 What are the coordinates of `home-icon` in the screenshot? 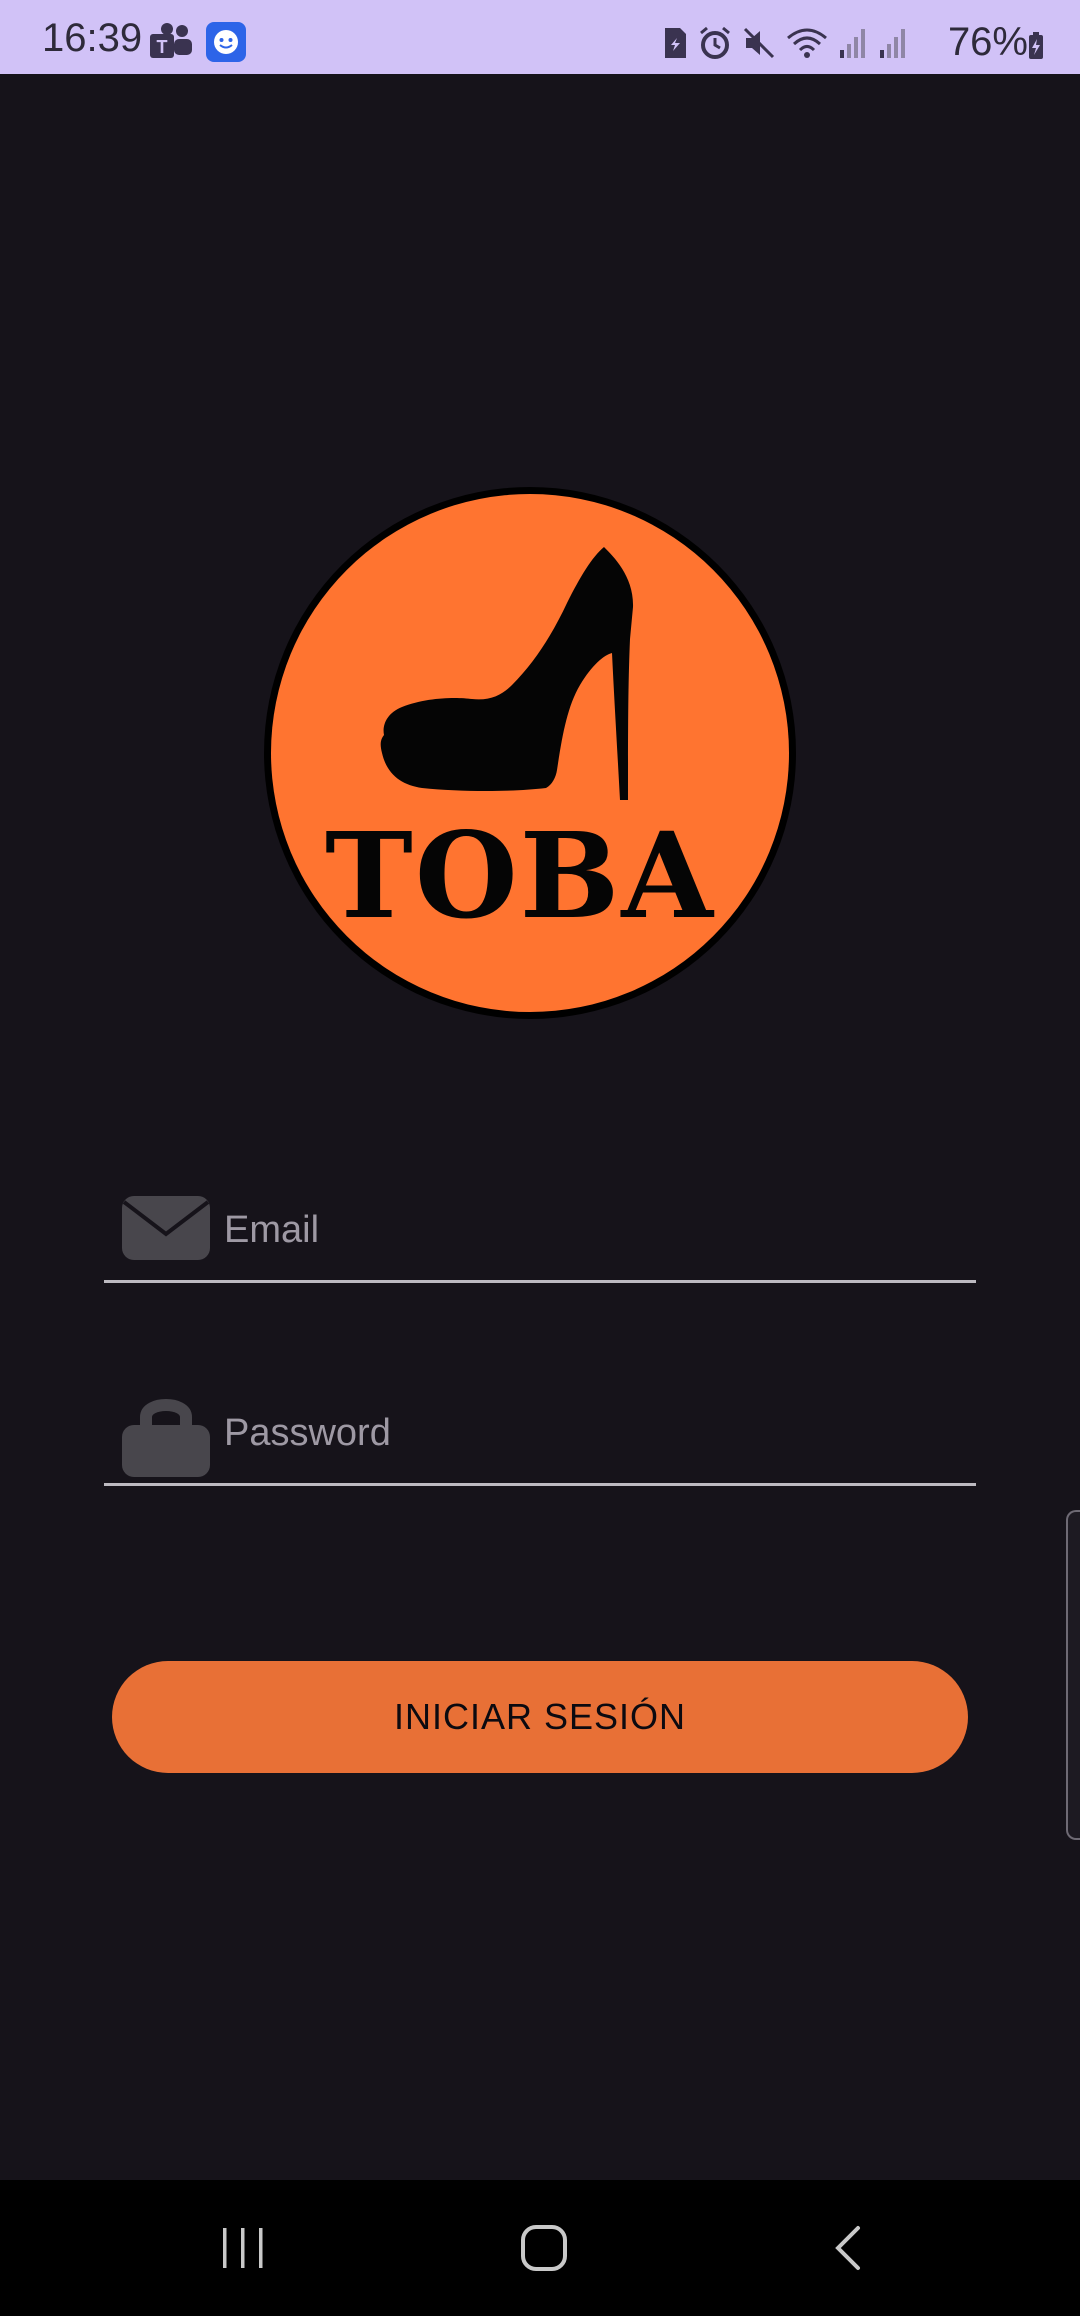 It's located at (544, 2250).